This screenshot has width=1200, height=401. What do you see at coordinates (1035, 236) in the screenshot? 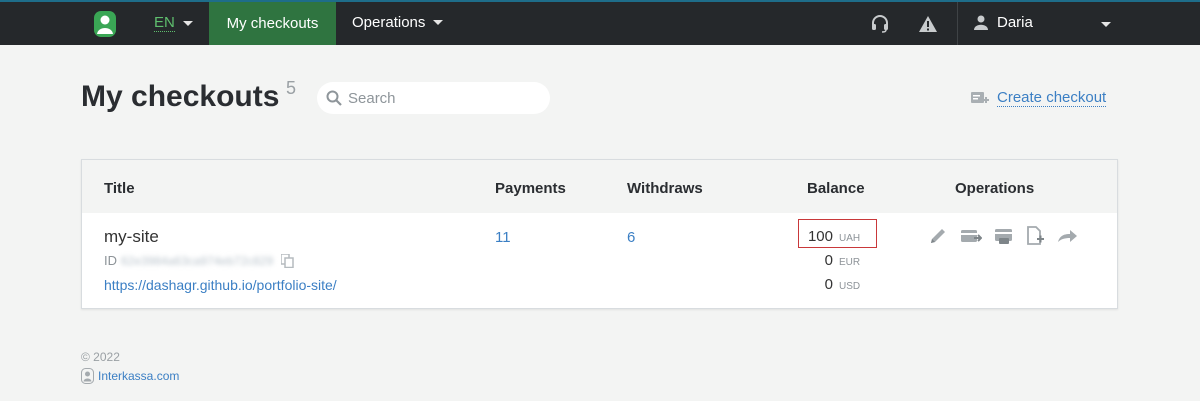
I see `document-add-icon` at bounding box center [1035, 236].